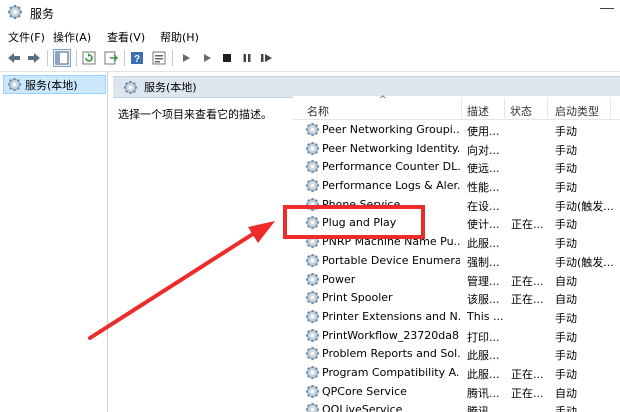 This screenshot has width=620, height=412. What do you see at coordinates (195, 114) in the screenshot?
I see `description-prompt: 选择一个项目来查看它的描述。` at bounding box center [195, 114].